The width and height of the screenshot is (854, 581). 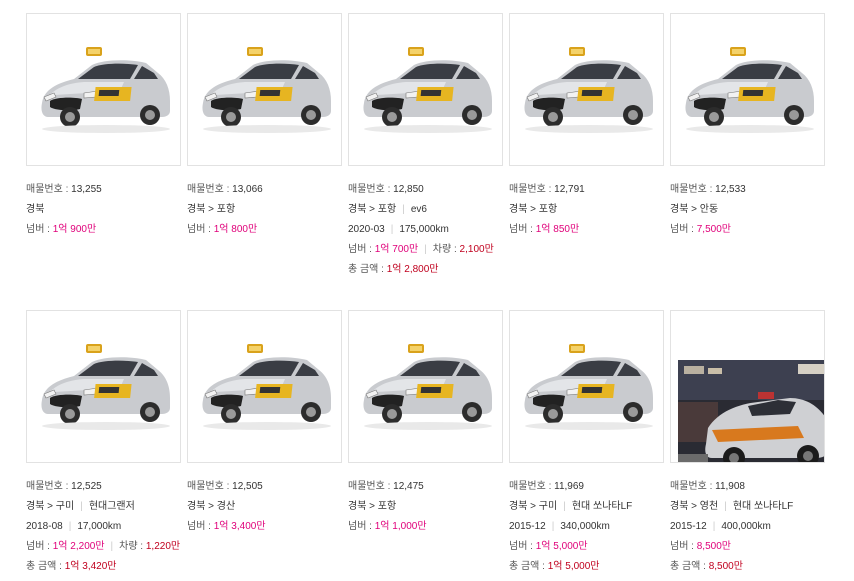 I want to click on listing-price-line: 넘버 : 1억 700만 | 차량 : 2,100만, so click(x=425, y=250).